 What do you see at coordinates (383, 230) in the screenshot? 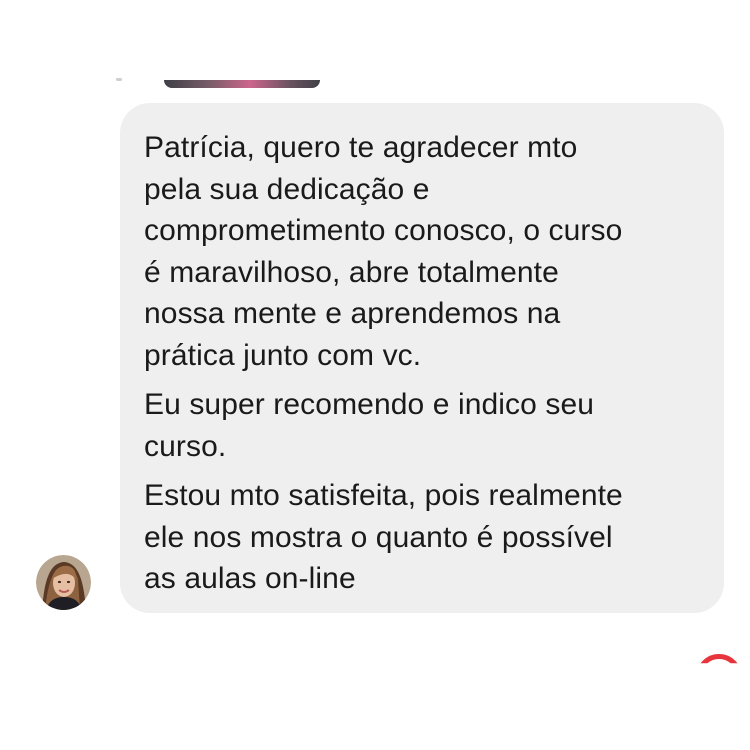
I see `message-line: comprometimento conosco, o curso` at bounding box center [383, 230].